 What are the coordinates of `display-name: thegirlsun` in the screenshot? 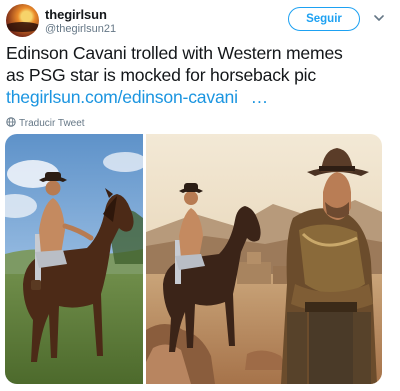 It's located at (76, 14).